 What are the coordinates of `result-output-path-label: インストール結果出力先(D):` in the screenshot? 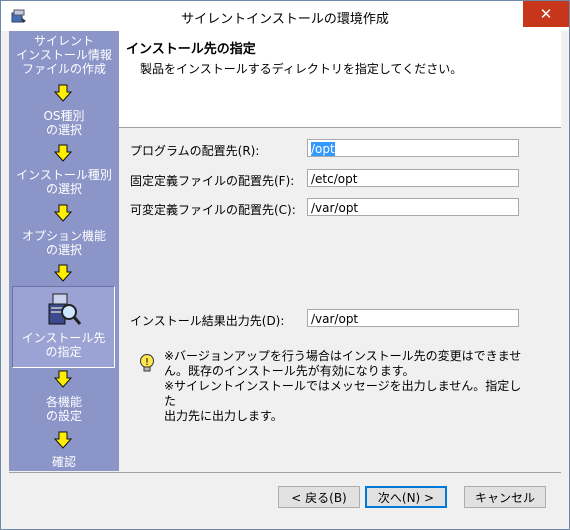 It's located at (207, 321).